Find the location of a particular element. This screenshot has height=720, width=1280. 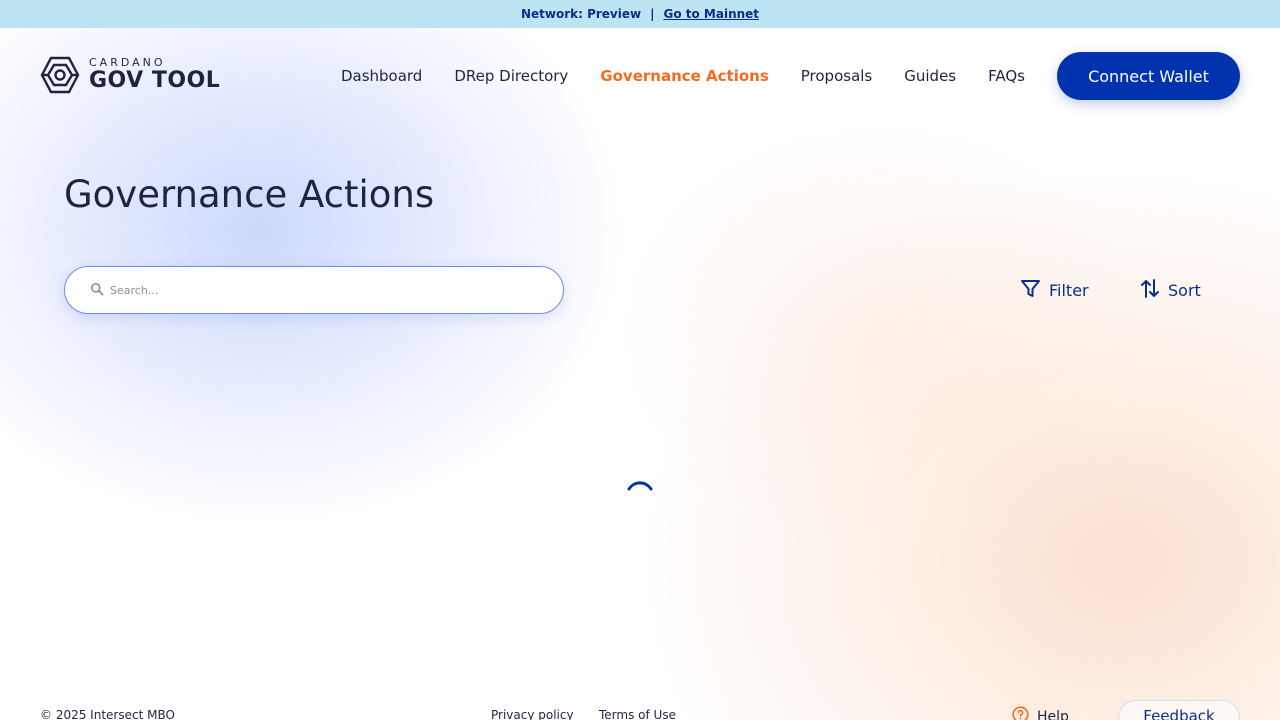

search-icon is located at coordinates (97, 290).